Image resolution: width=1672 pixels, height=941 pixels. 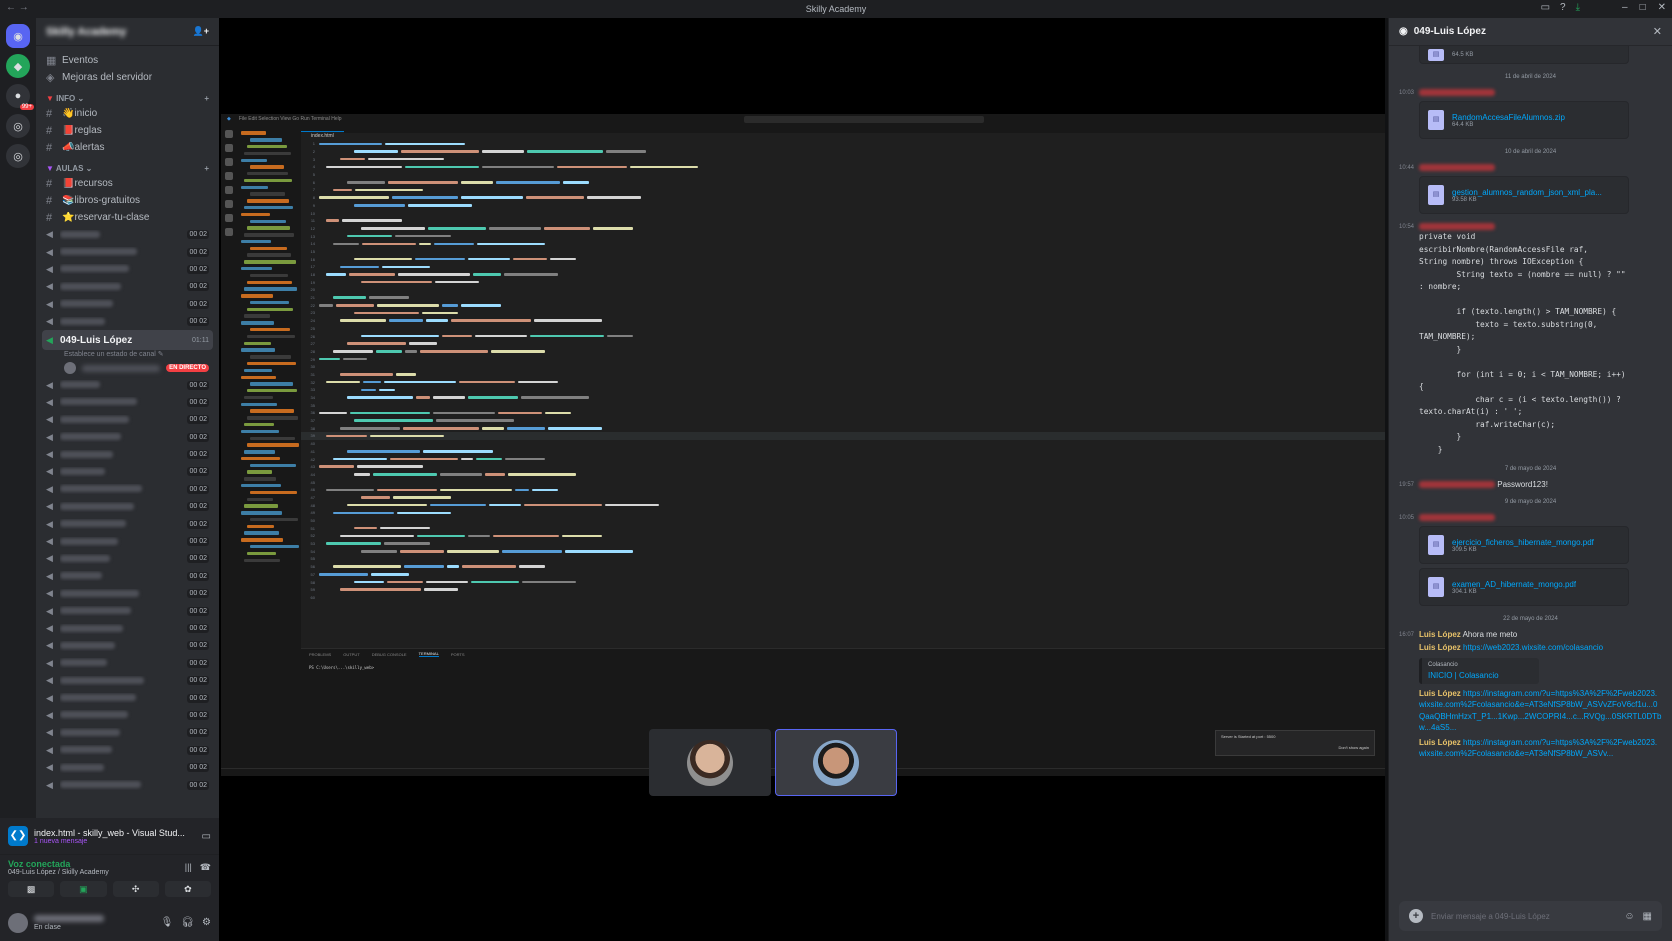 What do you see at coordinates (1657, 31) in the screenshot?
I see `close-icon: ✕` at bounding box center [1657, 31].